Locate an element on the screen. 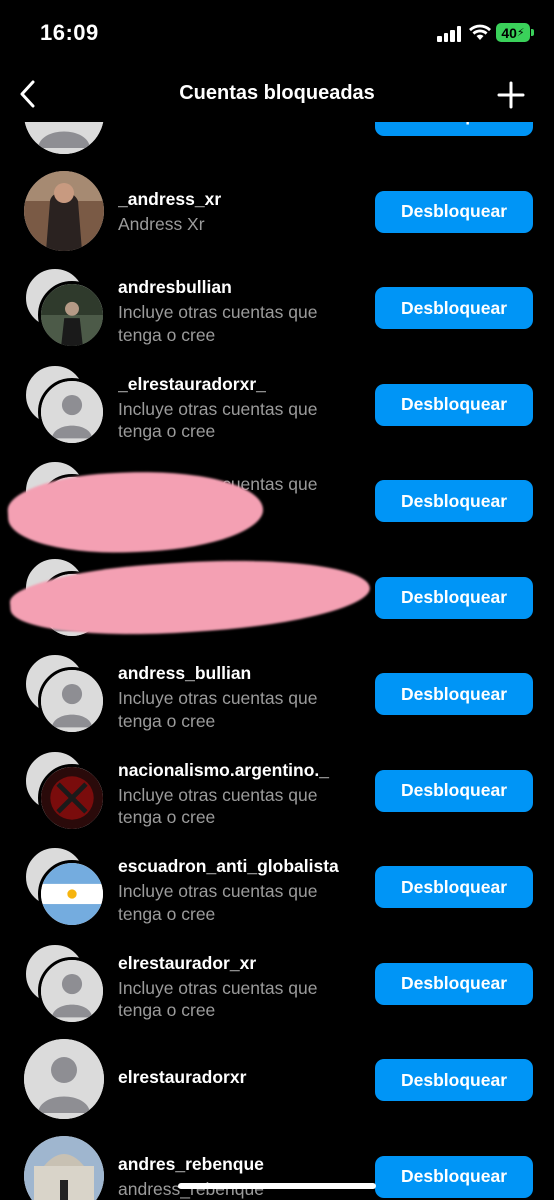 This screenshot has width=554, height=1200. page-title: Cuentas bloqueadas is located at coordinates (277, 93).